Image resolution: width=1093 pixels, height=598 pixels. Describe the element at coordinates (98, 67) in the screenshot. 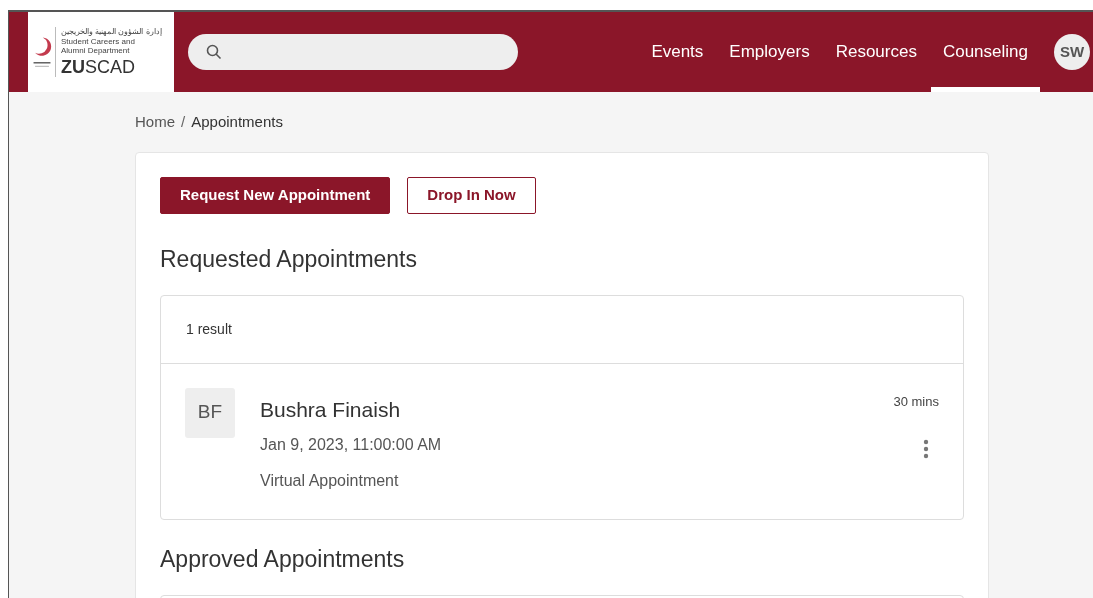

I see `logo-wordmark: ZUSCAD` at that location.